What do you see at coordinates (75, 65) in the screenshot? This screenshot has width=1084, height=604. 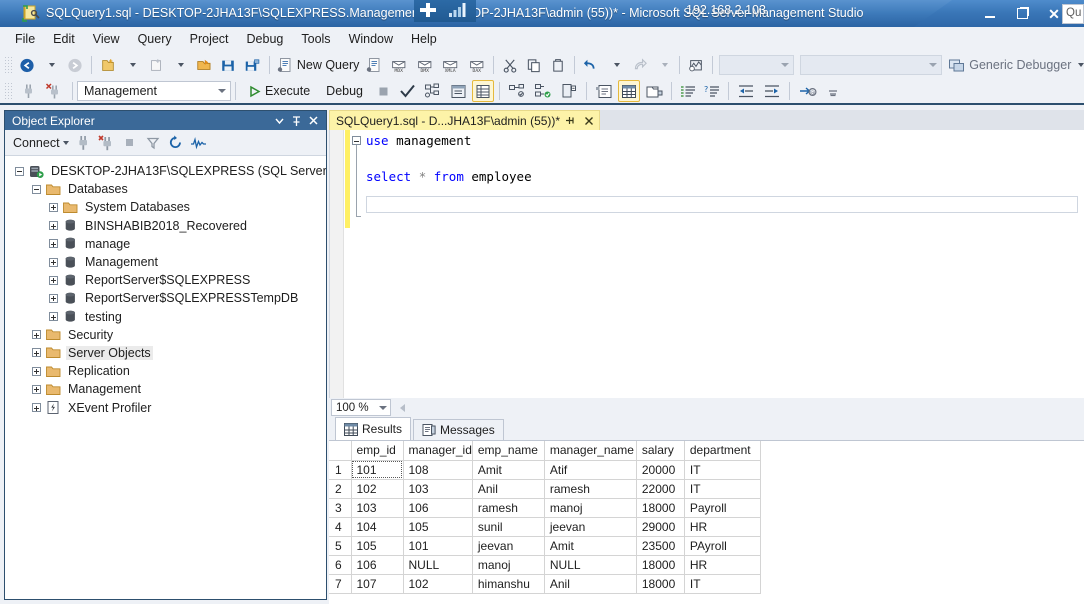 I see `navigate-forward-button` at bounding box center [75, 65].